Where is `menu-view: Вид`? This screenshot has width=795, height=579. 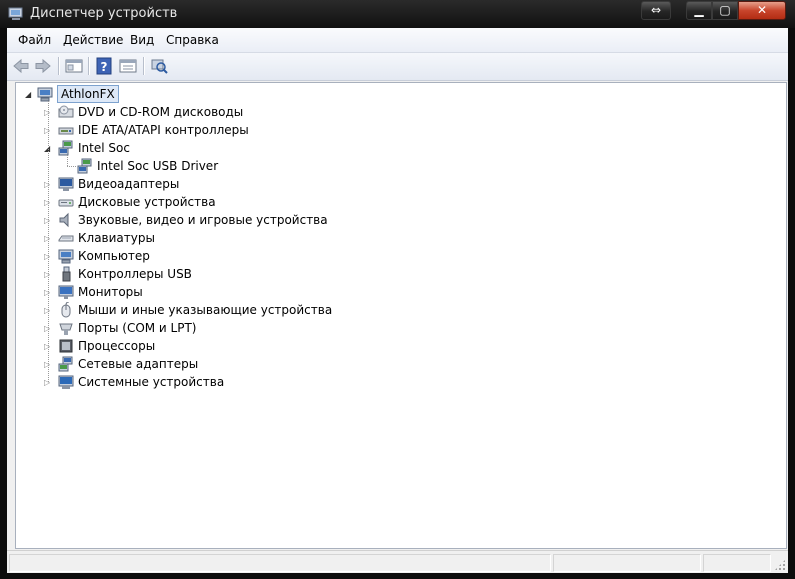 menu-view: Вид is located at coordinates (142, 40).